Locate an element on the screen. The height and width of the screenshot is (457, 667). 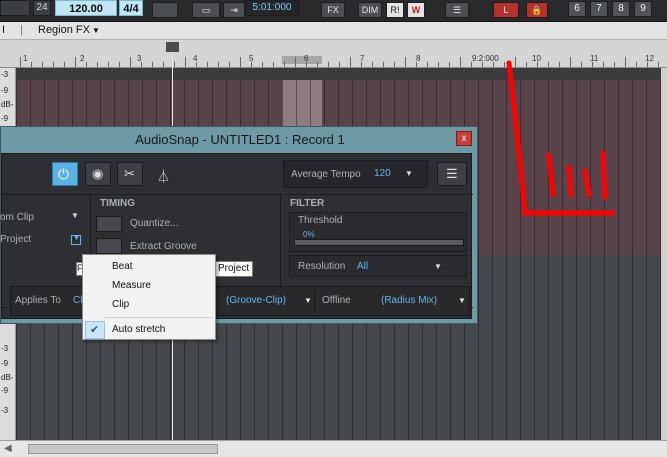
r-button: R! is located at coordinates (395, 10).